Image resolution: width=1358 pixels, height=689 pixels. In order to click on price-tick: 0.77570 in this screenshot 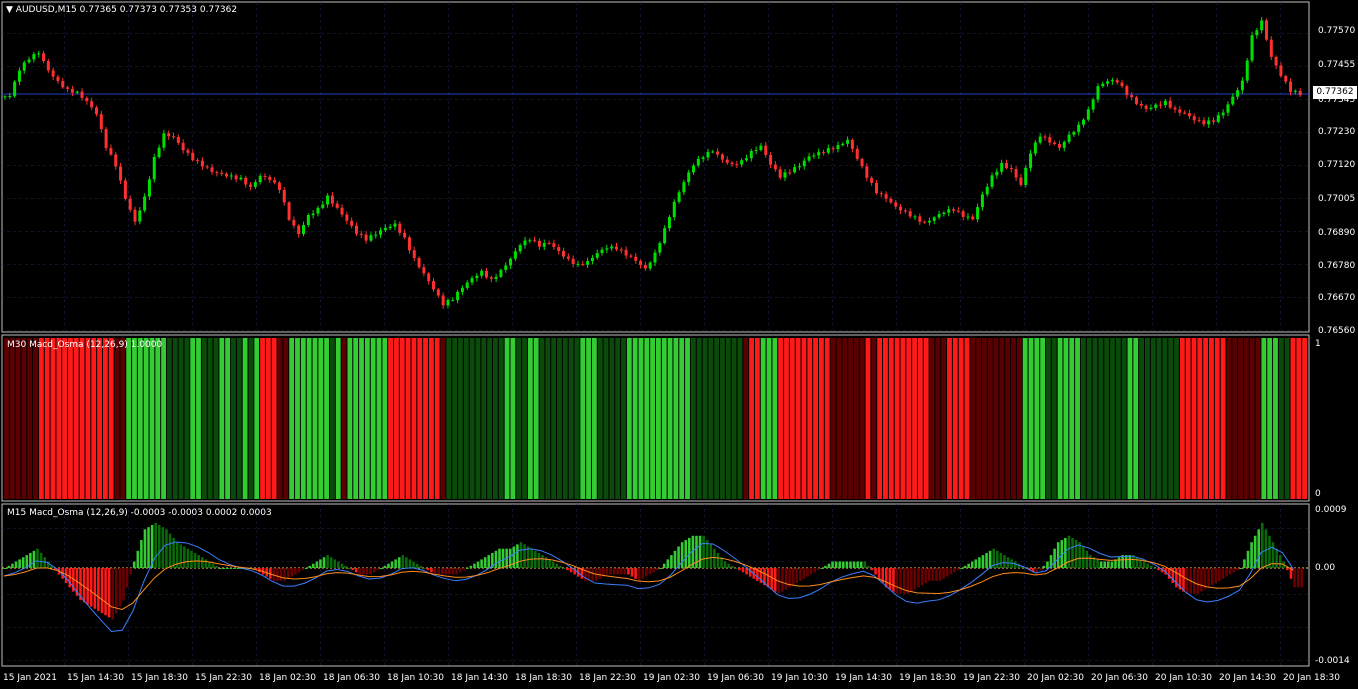, I will do `click(1337, 31)`.